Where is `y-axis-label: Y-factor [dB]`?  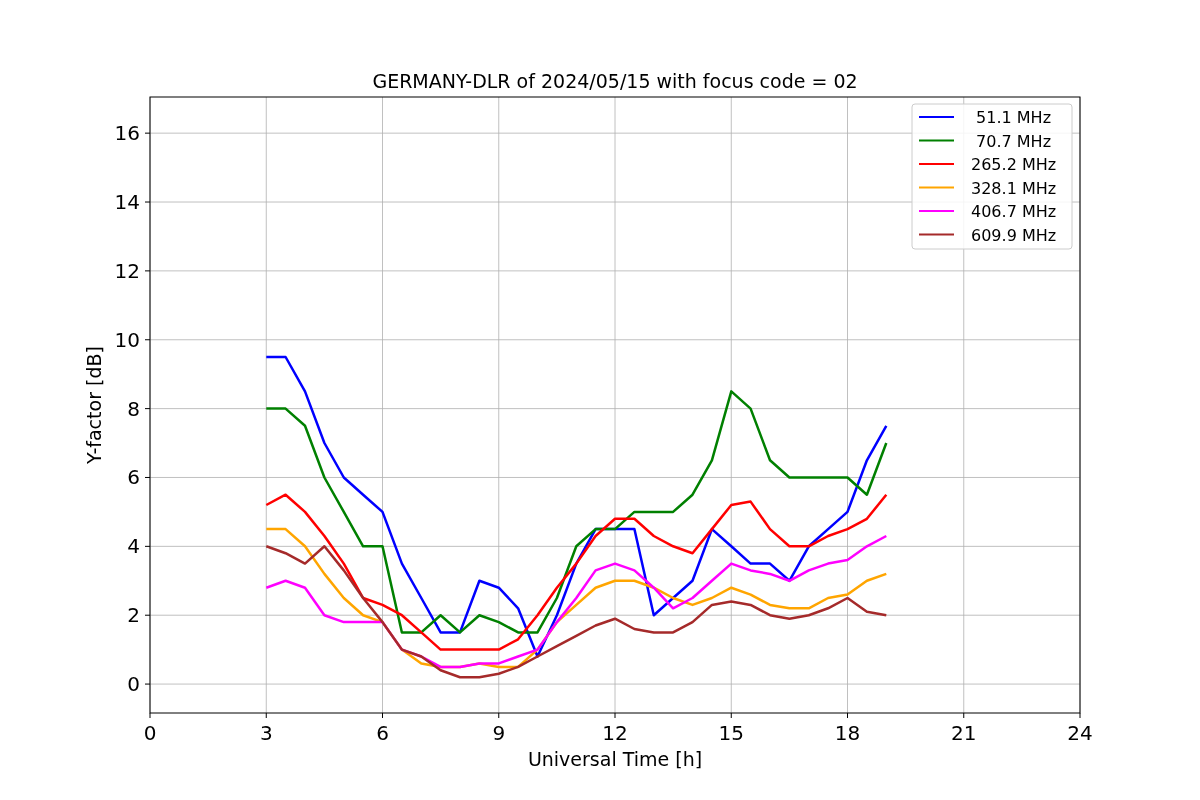
y-axis-label: Y-factor [dB] is located at coordinates (94, 405).